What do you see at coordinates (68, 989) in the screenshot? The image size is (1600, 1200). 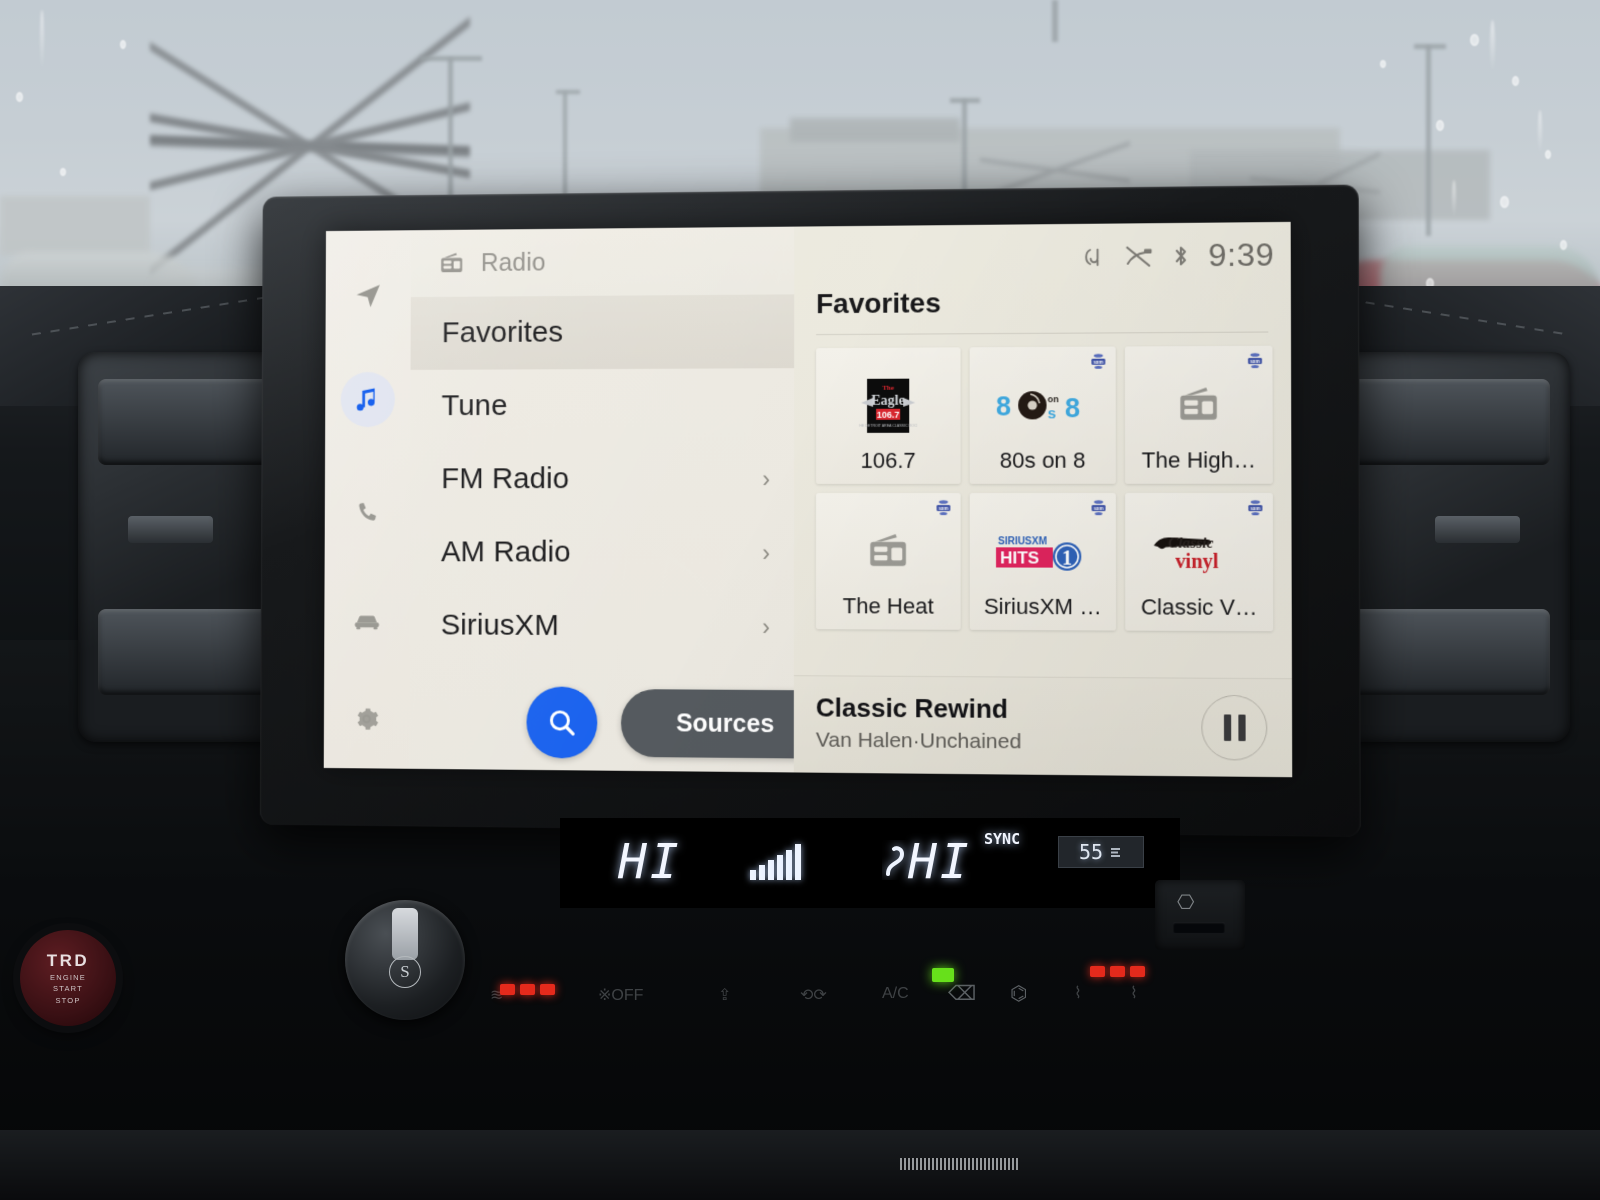 I see `engine-label-line2: START` at bounding box center [68, 989].